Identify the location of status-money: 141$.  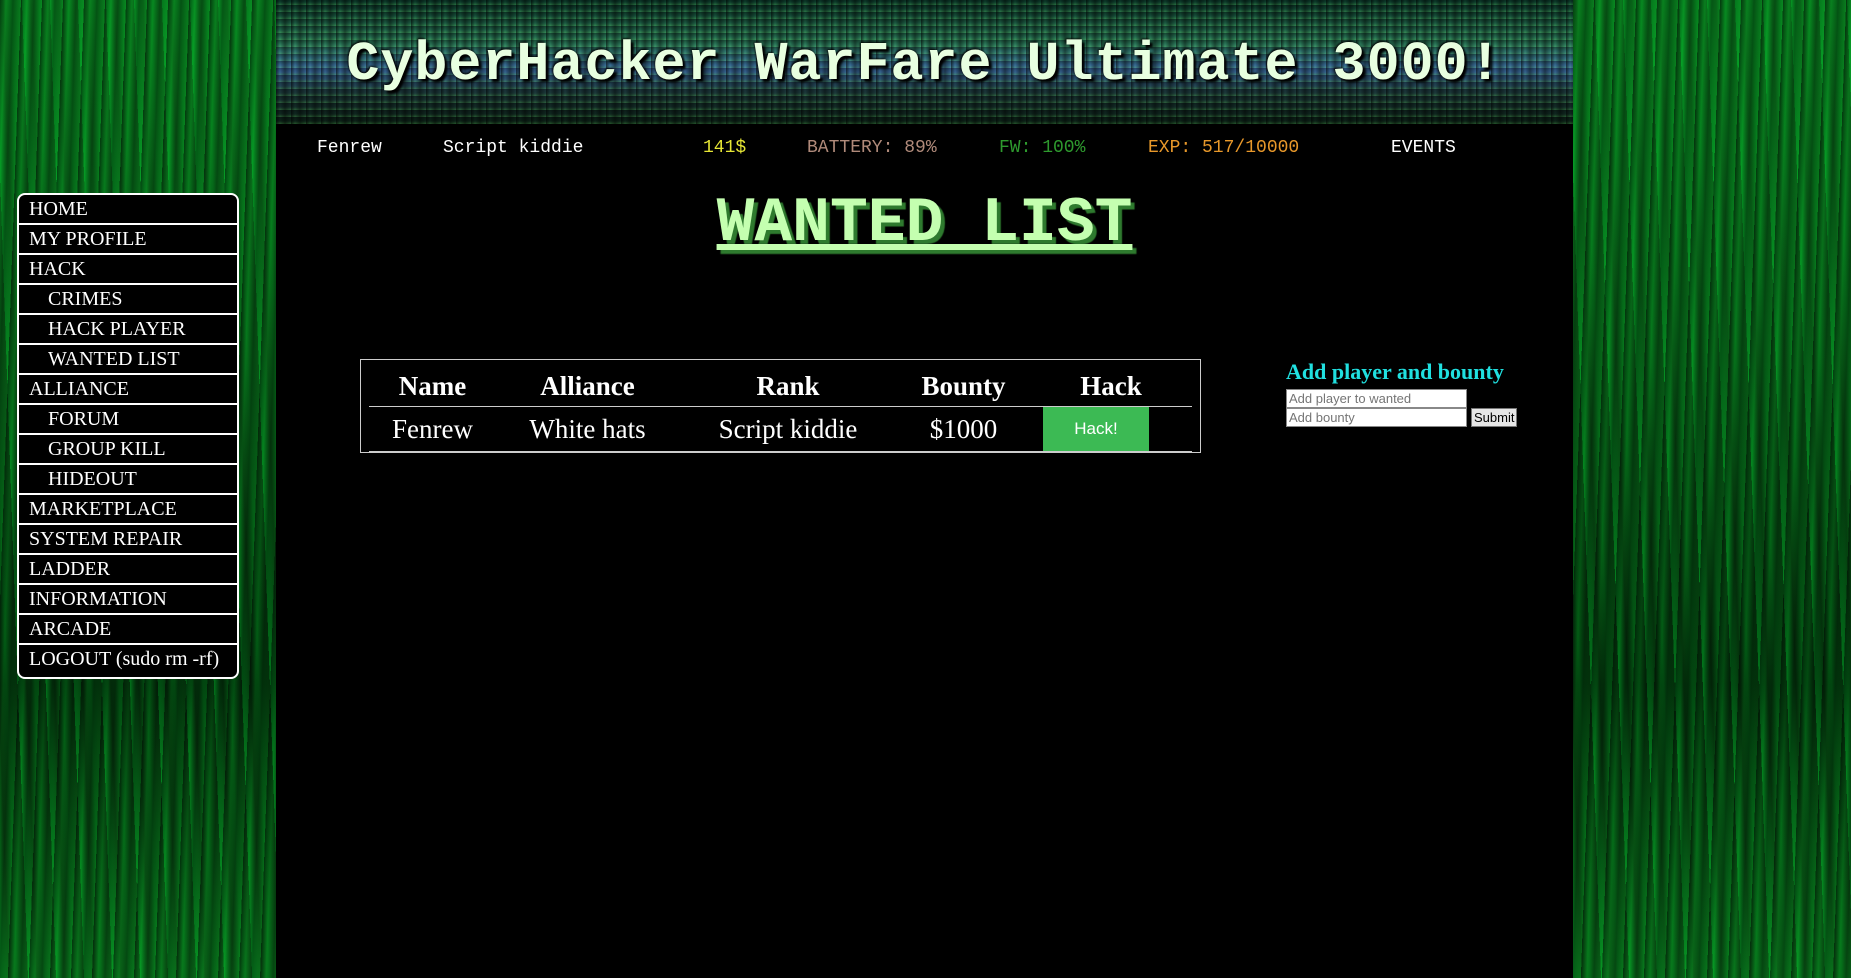
(725, 148).